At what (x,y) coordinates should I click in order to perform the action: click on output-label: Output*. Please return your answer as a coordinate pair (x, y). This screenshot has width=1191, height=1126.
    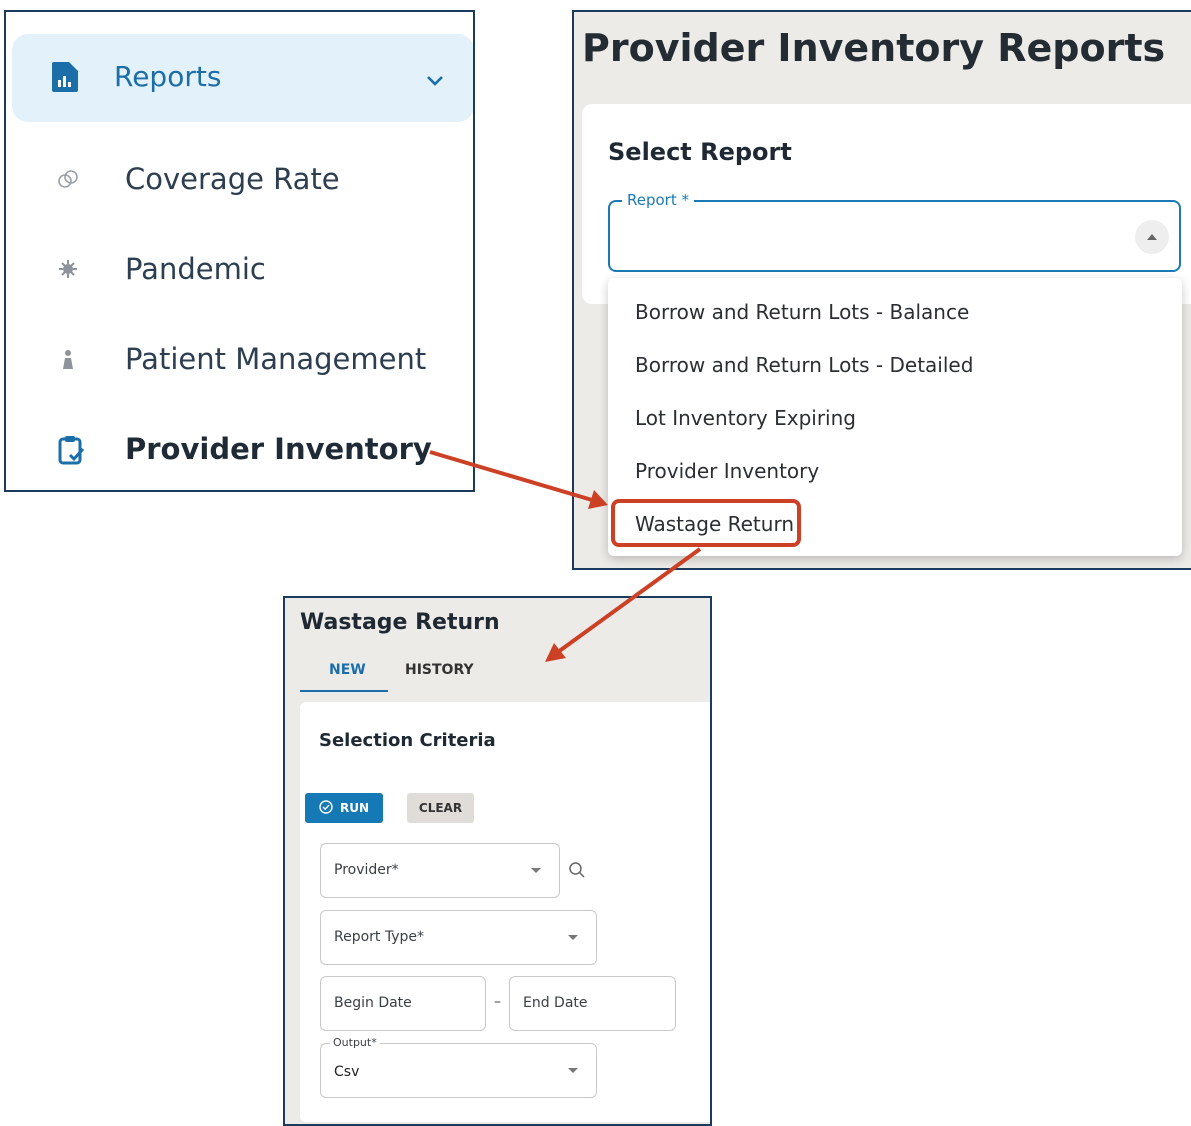
    Looking at the image, I should click on (355, 1042).